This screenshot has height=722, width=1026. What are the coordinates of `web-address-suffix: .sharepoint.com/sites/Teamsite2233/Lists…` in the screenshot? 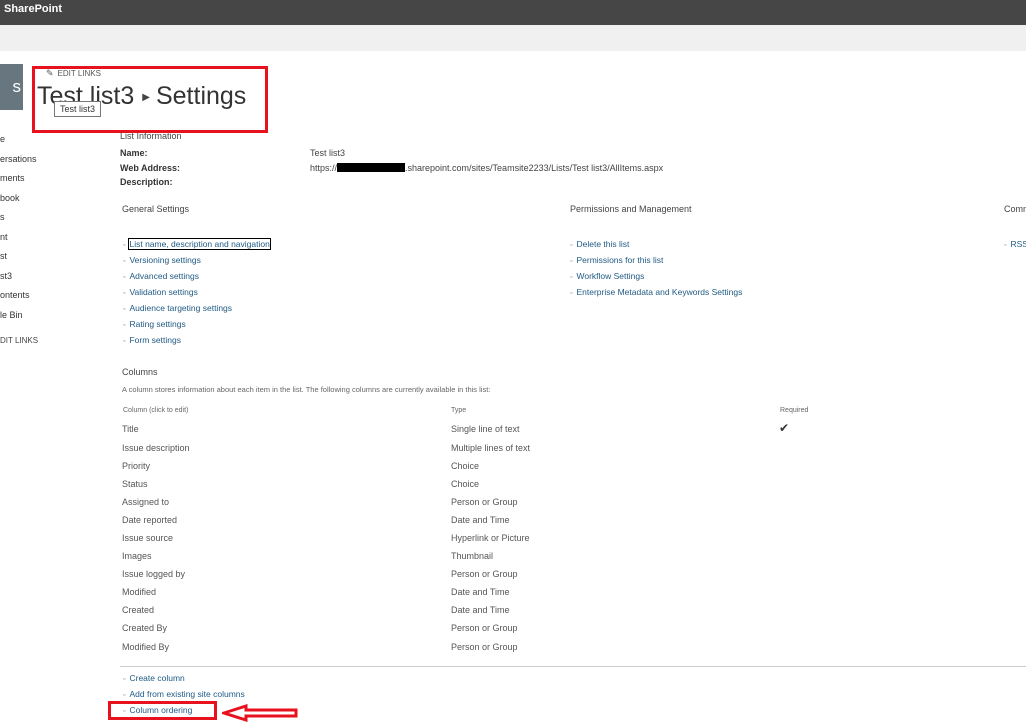 It's located at (534, 168).